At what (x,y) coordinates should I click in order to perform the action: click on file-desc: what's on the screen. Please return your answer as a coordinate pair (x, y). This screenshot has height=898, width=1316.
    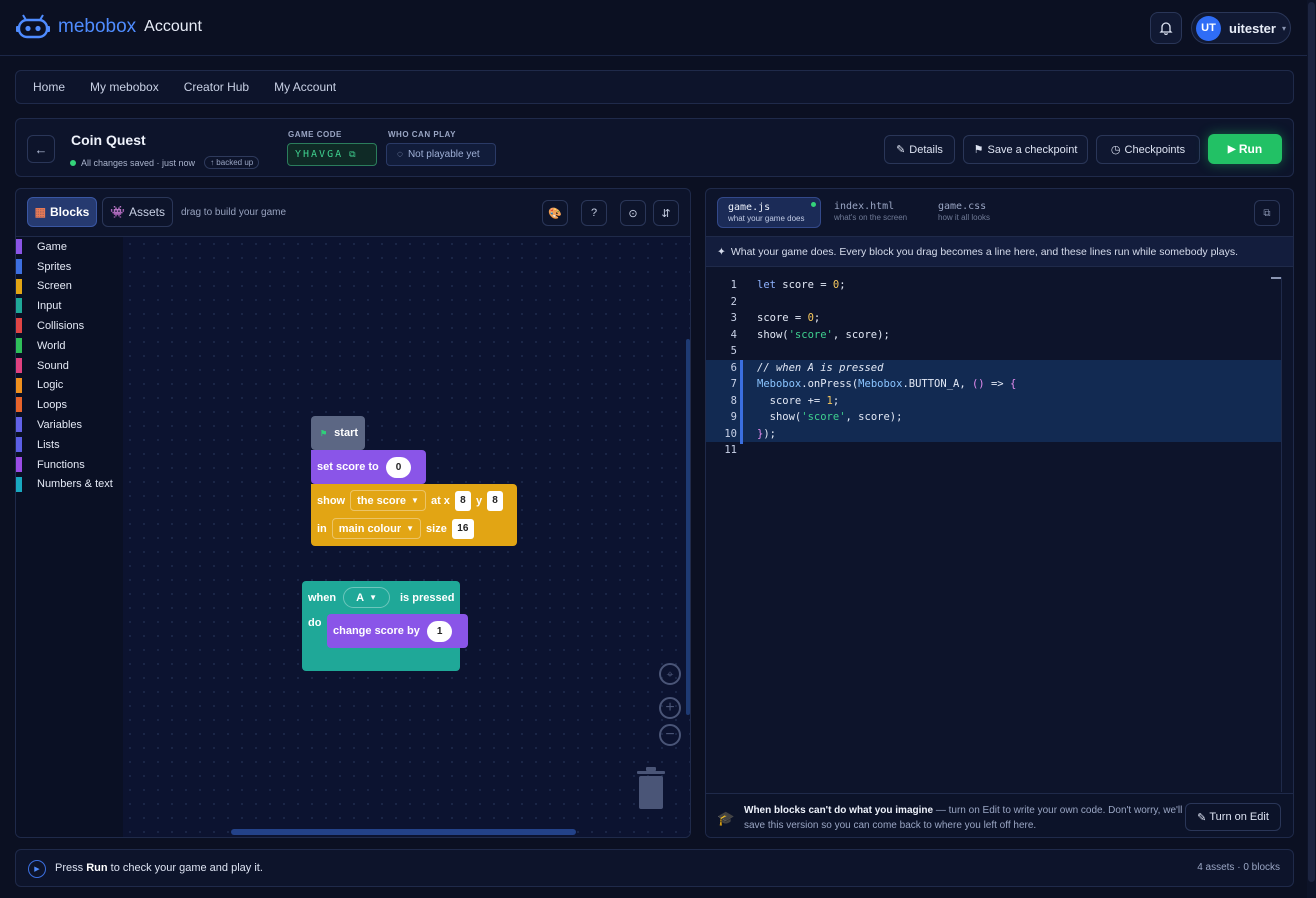
    Looking at the image, I should click on (871, 217).